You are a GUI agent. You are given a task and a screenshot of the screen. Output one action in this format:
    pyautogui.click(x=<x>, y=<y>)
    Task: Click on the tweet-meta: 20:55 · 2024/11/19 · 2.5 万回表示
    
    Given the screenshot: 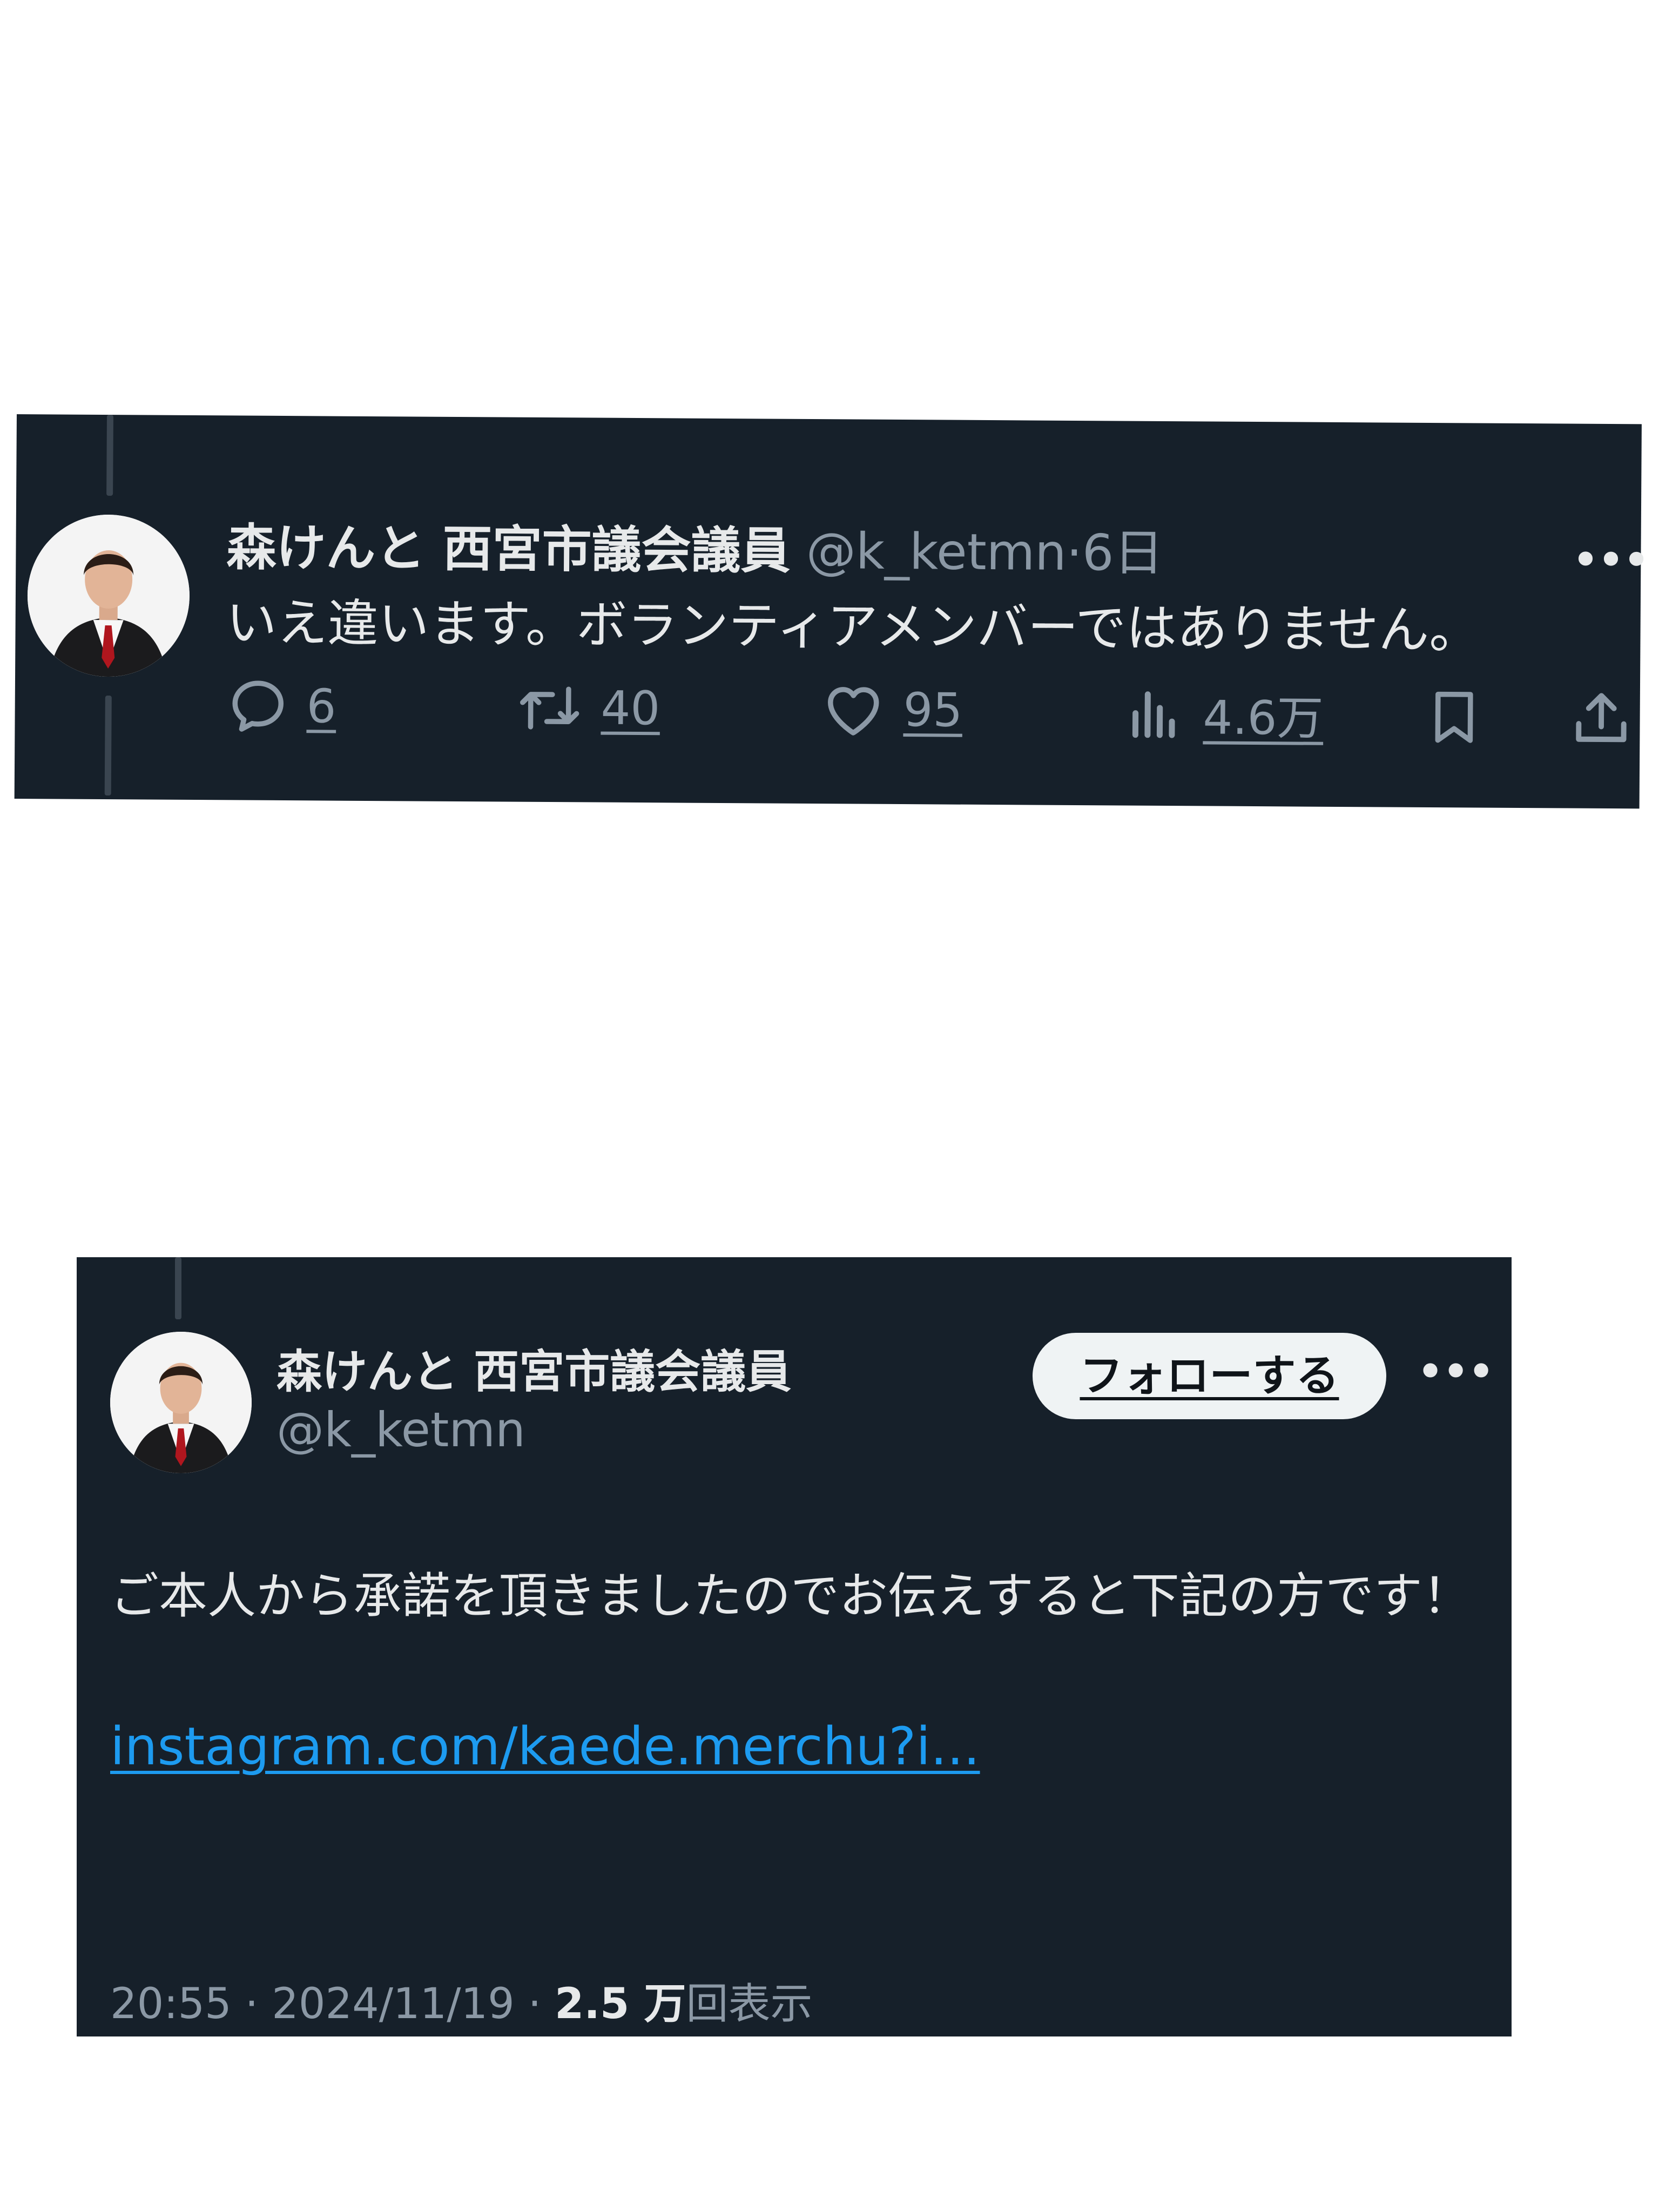 What is the action you would take?
    pyautogui.click(x=461, y=2000)
    